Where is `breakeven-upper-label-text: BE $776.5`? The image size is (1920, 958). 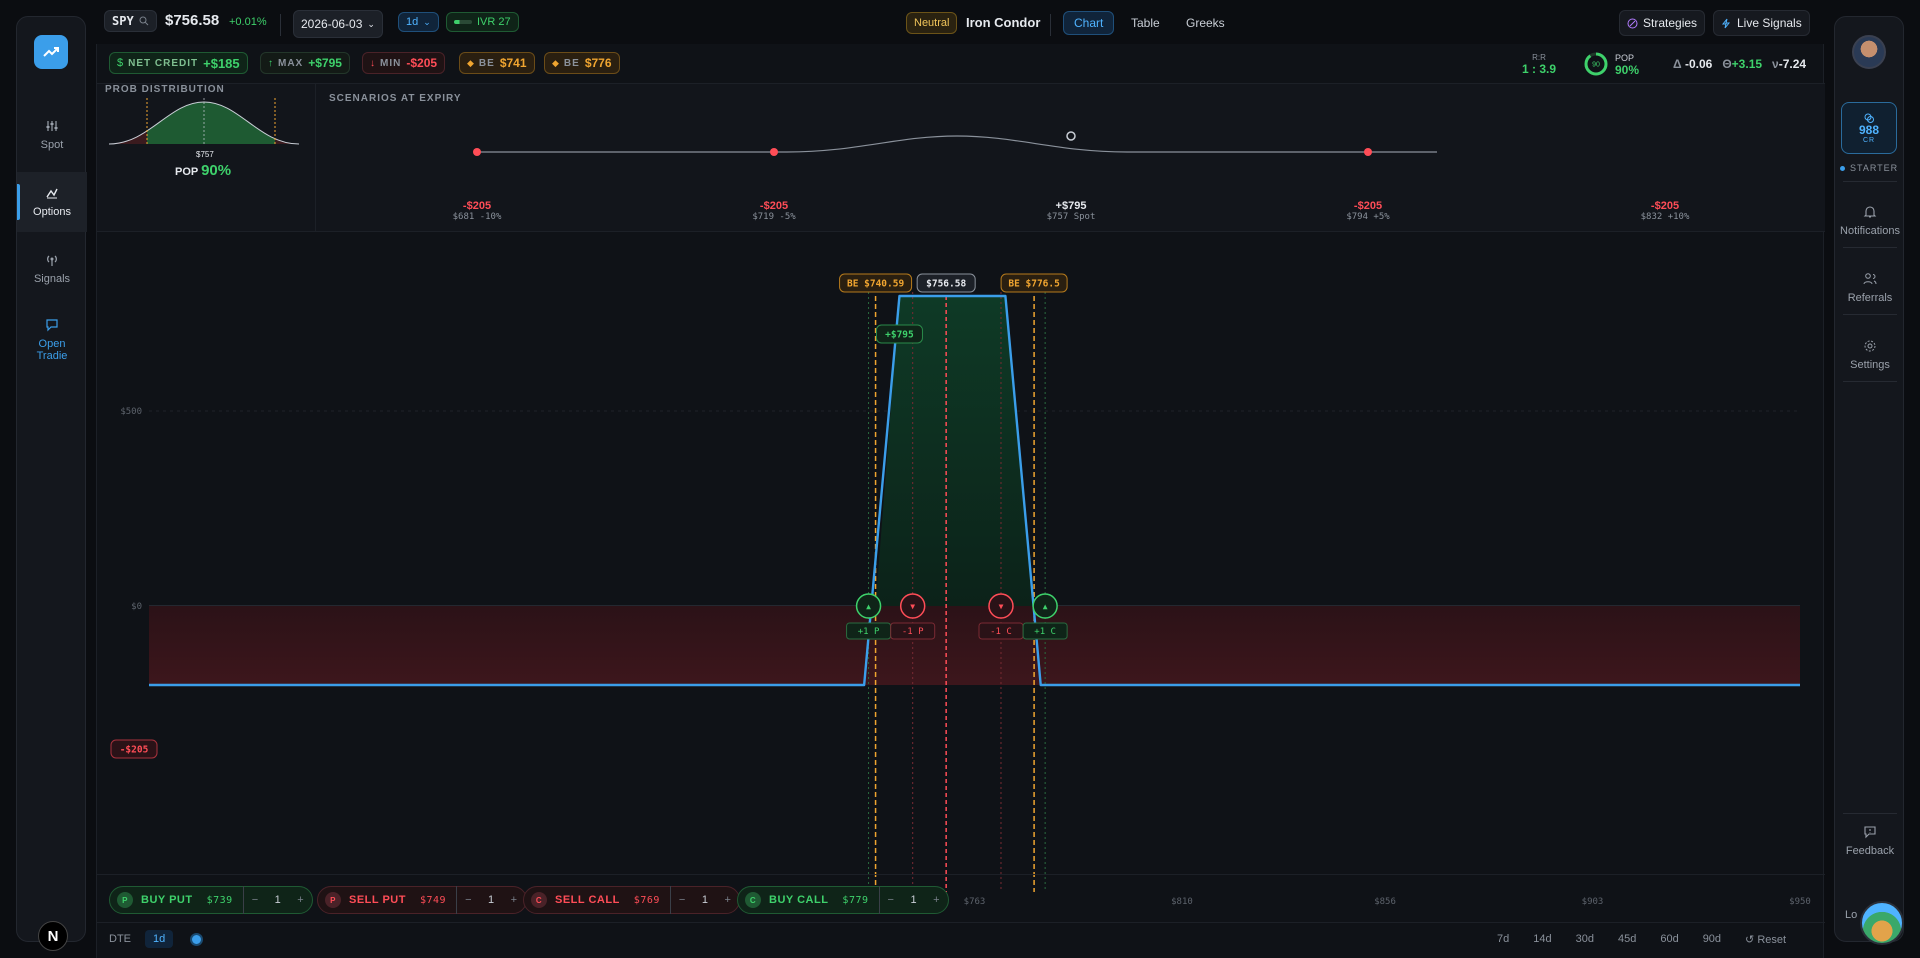 breakeven-upper-label-text: BE $776.5 is located at coordinates (1034, 284).